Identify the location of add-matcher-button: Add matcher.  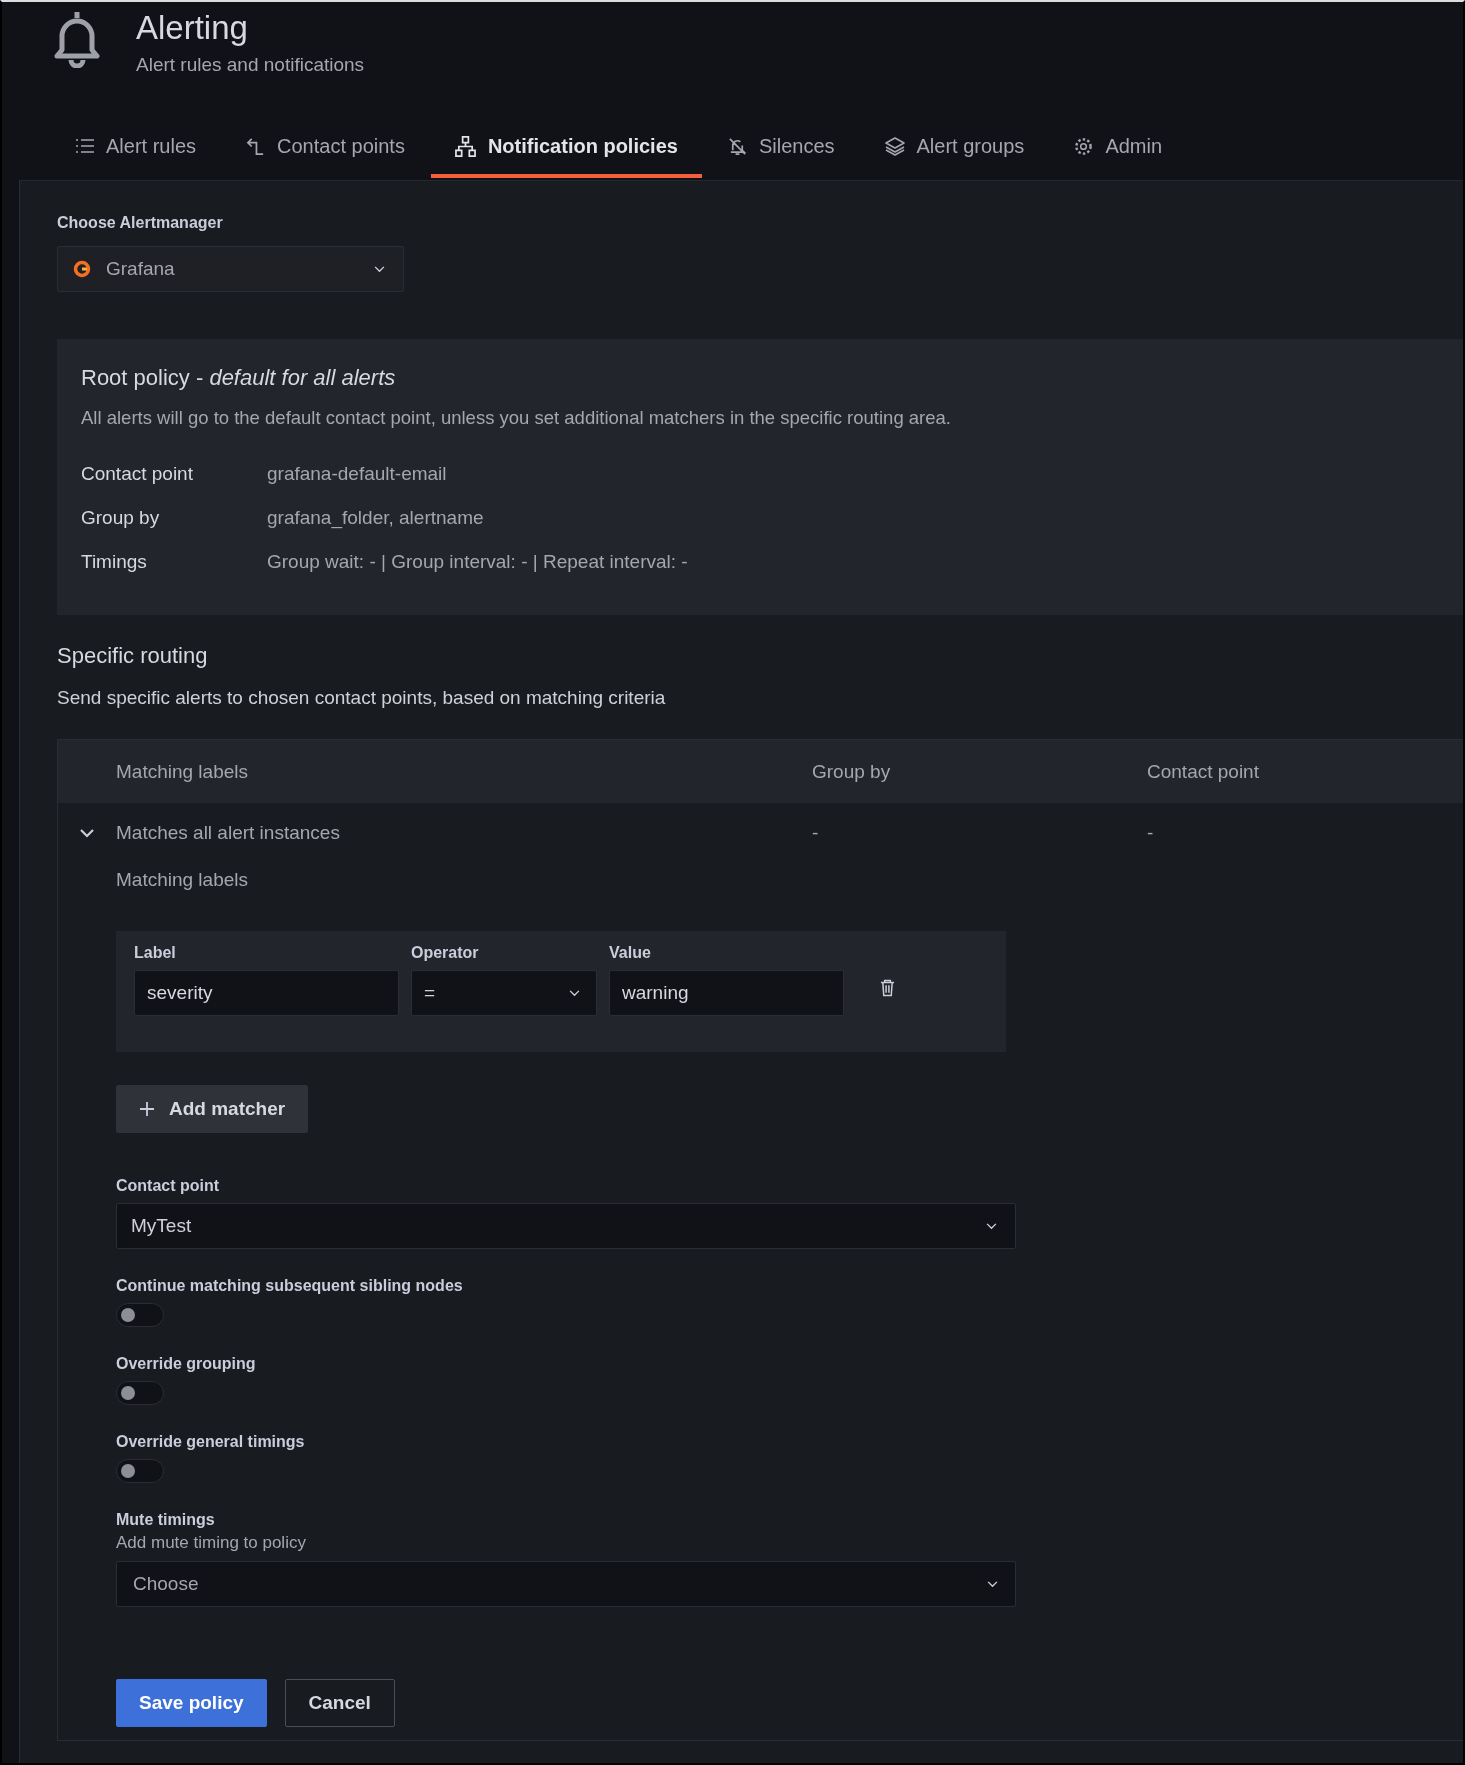
(212, 1109).